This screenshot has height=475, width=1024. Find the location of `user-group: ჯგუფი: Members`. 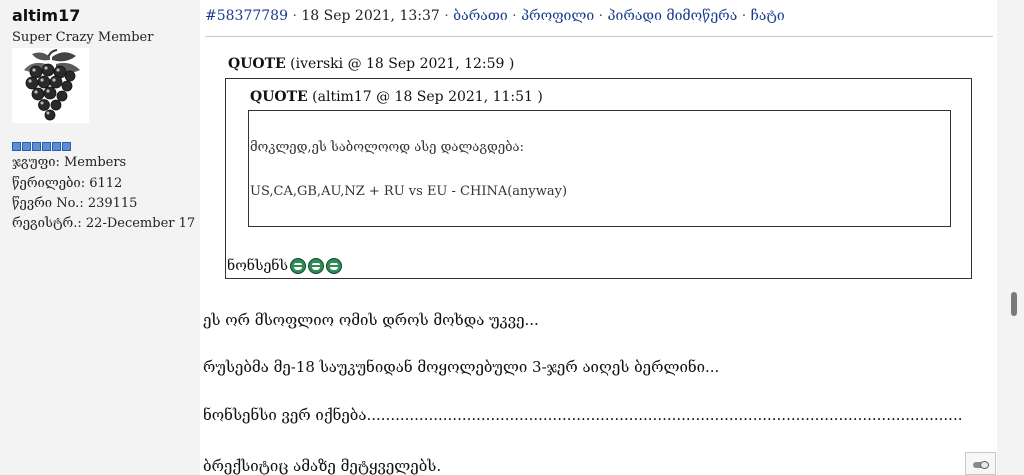

user-group: ჯგუფი: Members is located at coordinates (69, 162).